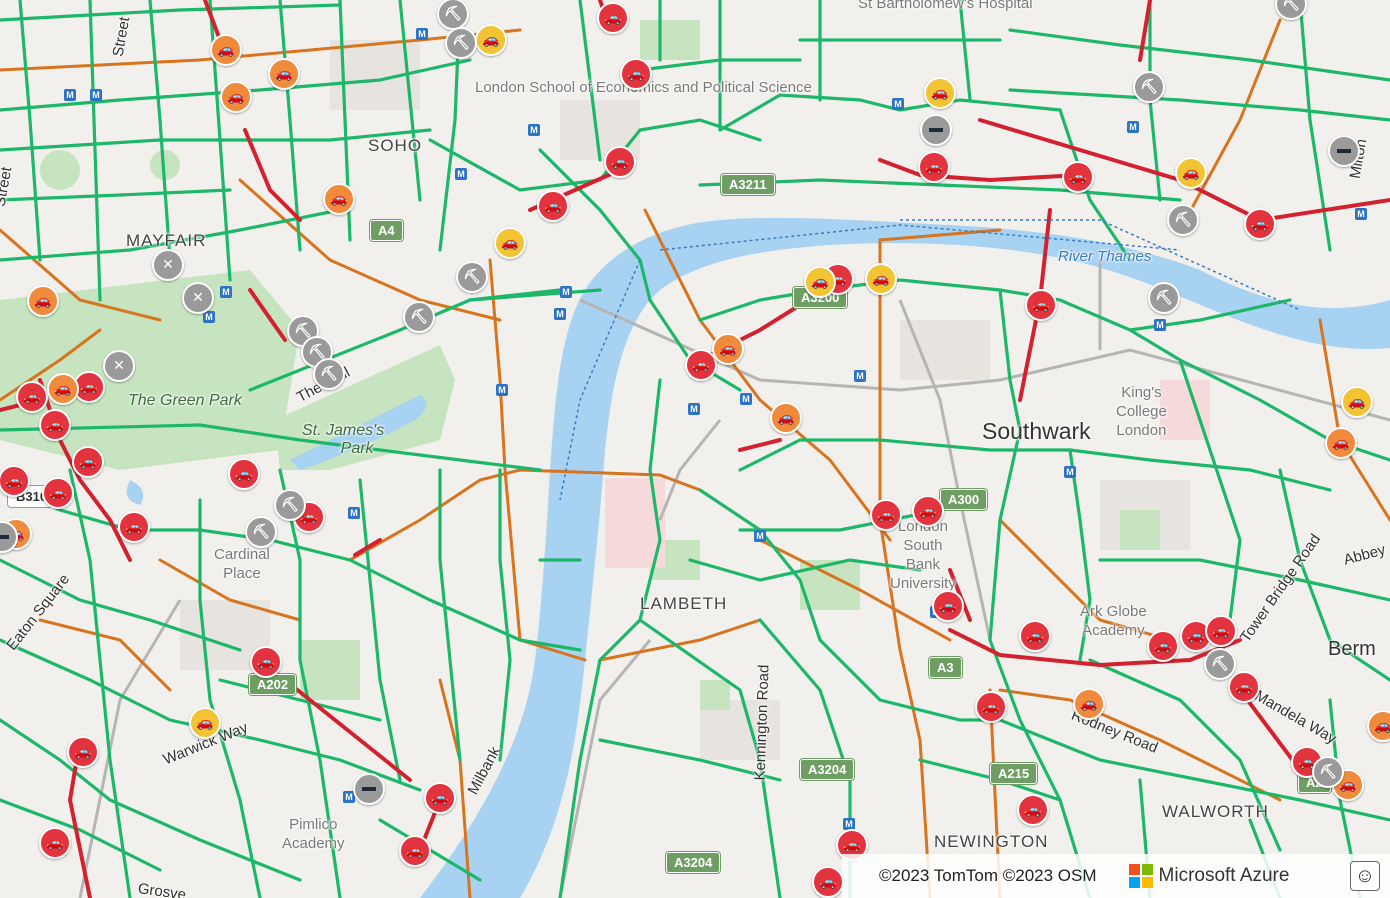  Describe the element at coordinates (684, 603) in the screenshot. I see `district-label-lambeth: LAMBETH` at that location.